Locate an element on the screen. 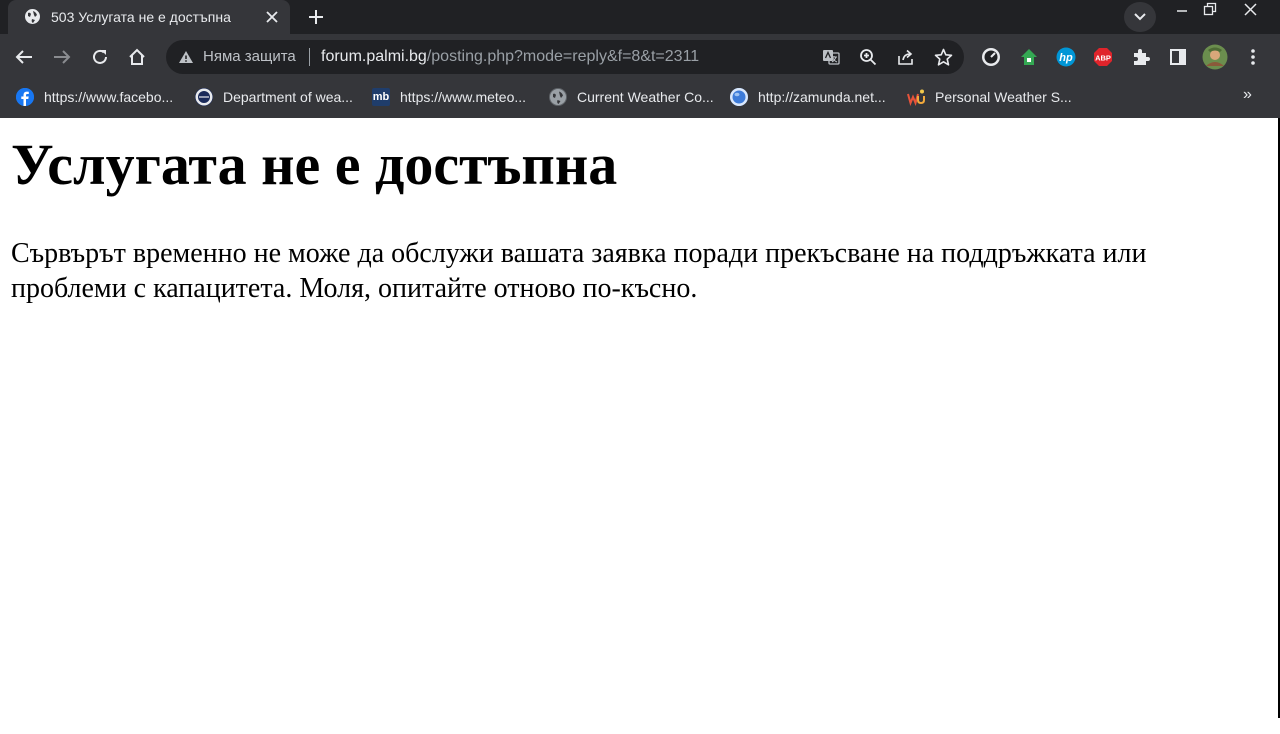 This screenshot has height=734, width=1280. department-icon is located at coordinates (204, 97).